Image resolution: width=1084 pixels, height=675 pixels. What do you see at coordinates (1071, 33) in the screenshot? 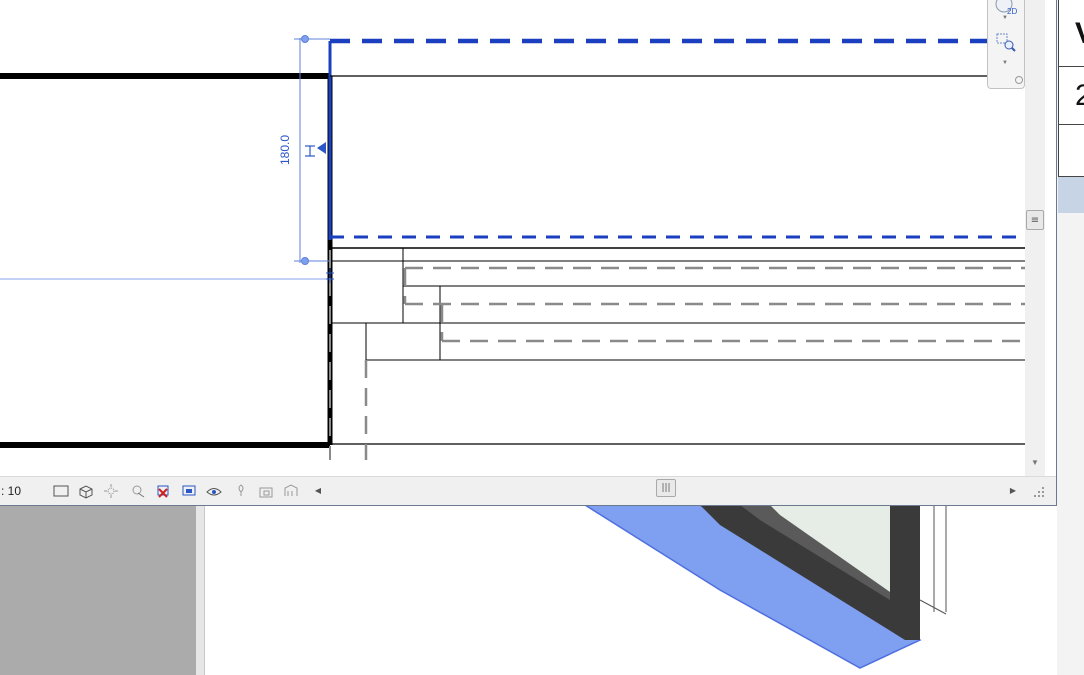
I see `schedule-header-cell: V` at bounding box center [1071, 33].